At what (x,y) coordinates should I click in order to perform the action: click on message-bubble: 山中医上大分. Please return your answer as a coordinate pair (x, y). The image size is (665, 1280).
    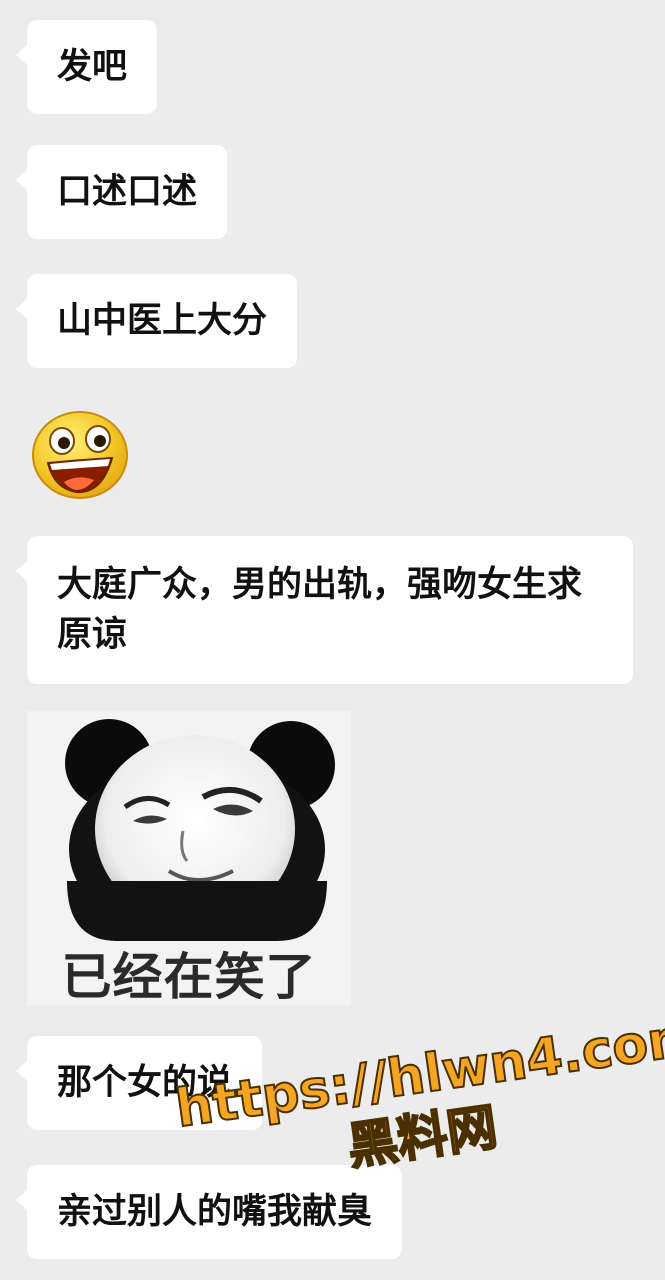
    Looking at the image, I should click on (156, 321).